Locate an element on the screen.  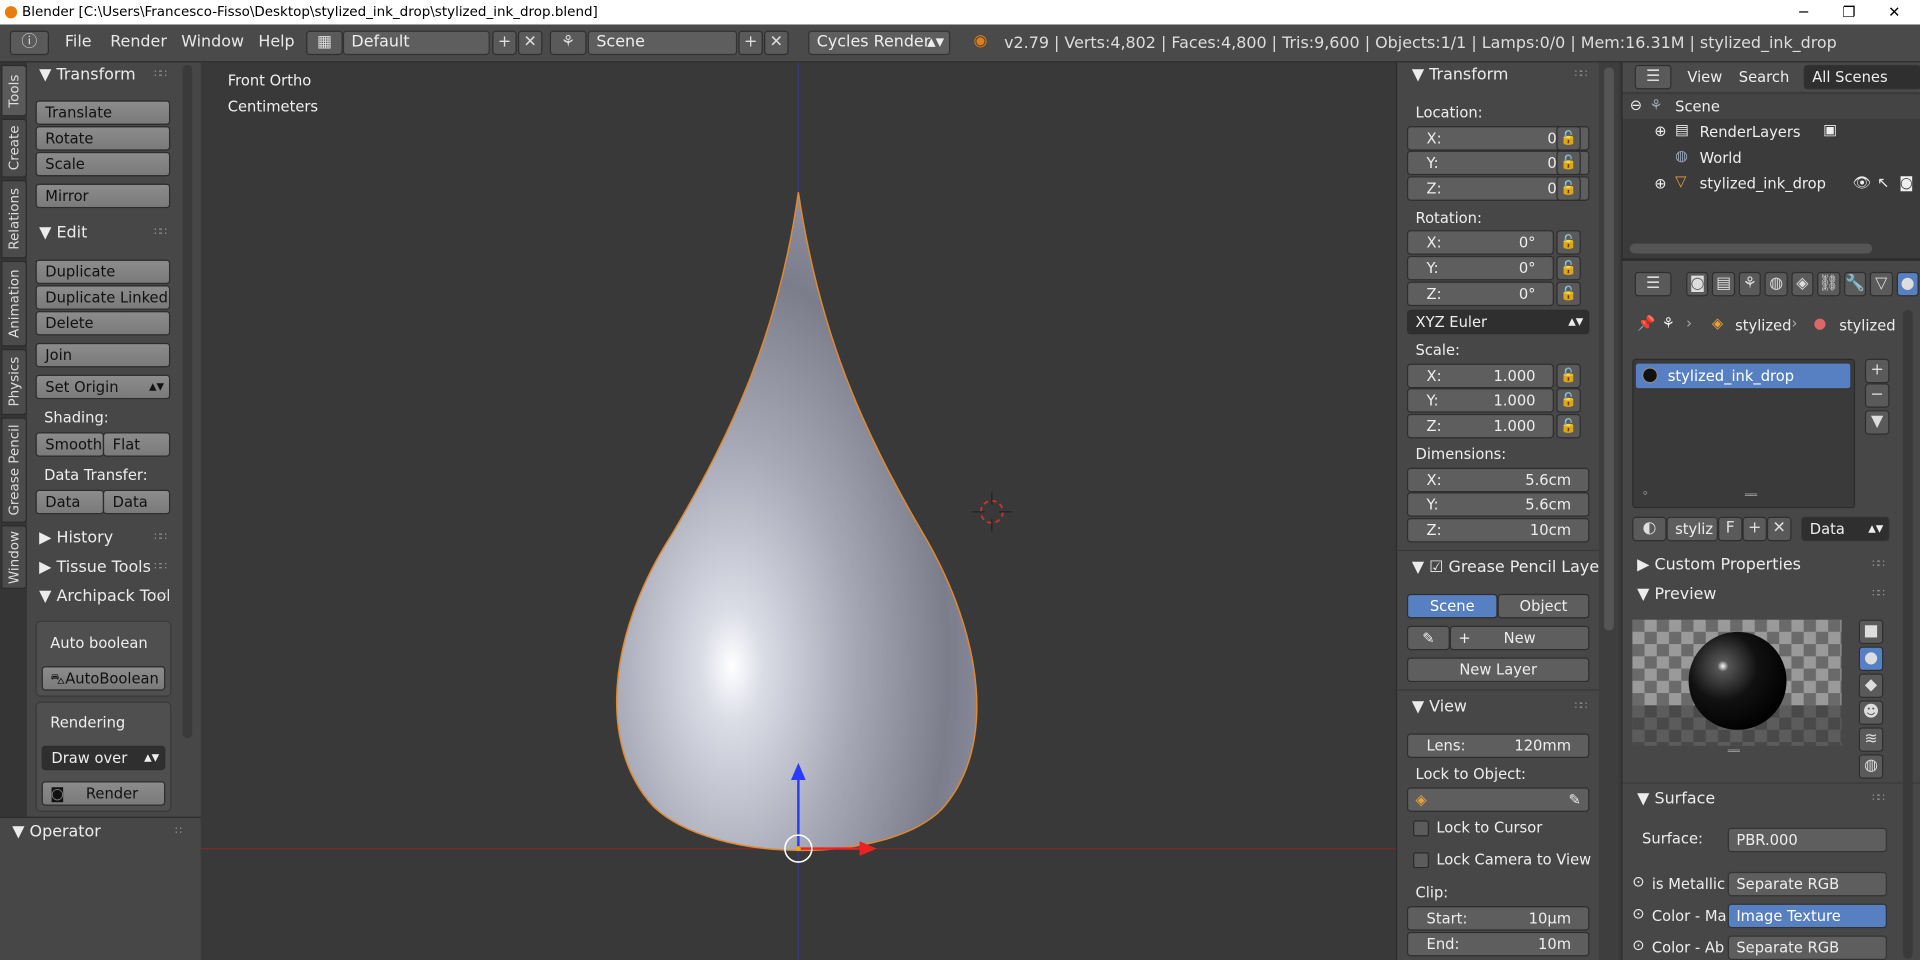
lens-field: Lens: 120mm is located at coordinates (1498, 745).